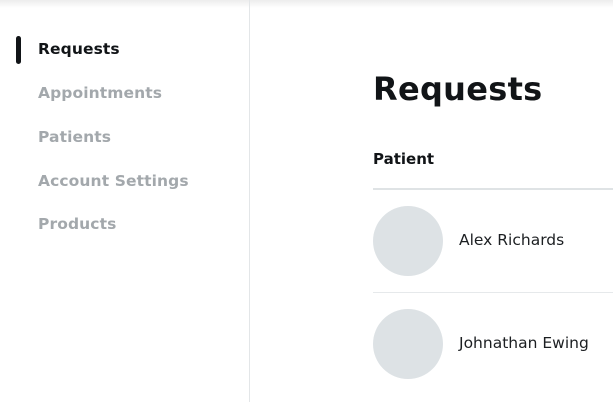  What do you see at coordinates (74, 137) in the screenshot?
I see `sidebar-item-patients: Patients` at bounding box center [74, 137].